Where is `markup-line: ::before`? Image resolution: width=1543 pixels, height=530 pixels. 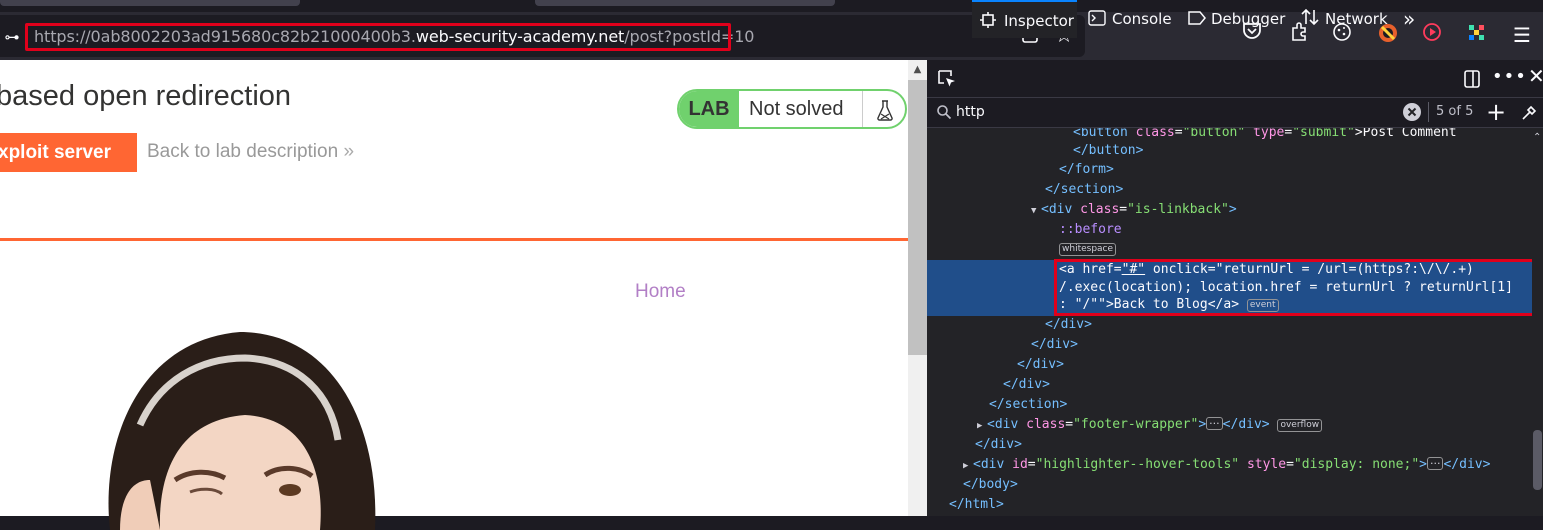
markup-line: ::before is located at coordinates (1090, 230).